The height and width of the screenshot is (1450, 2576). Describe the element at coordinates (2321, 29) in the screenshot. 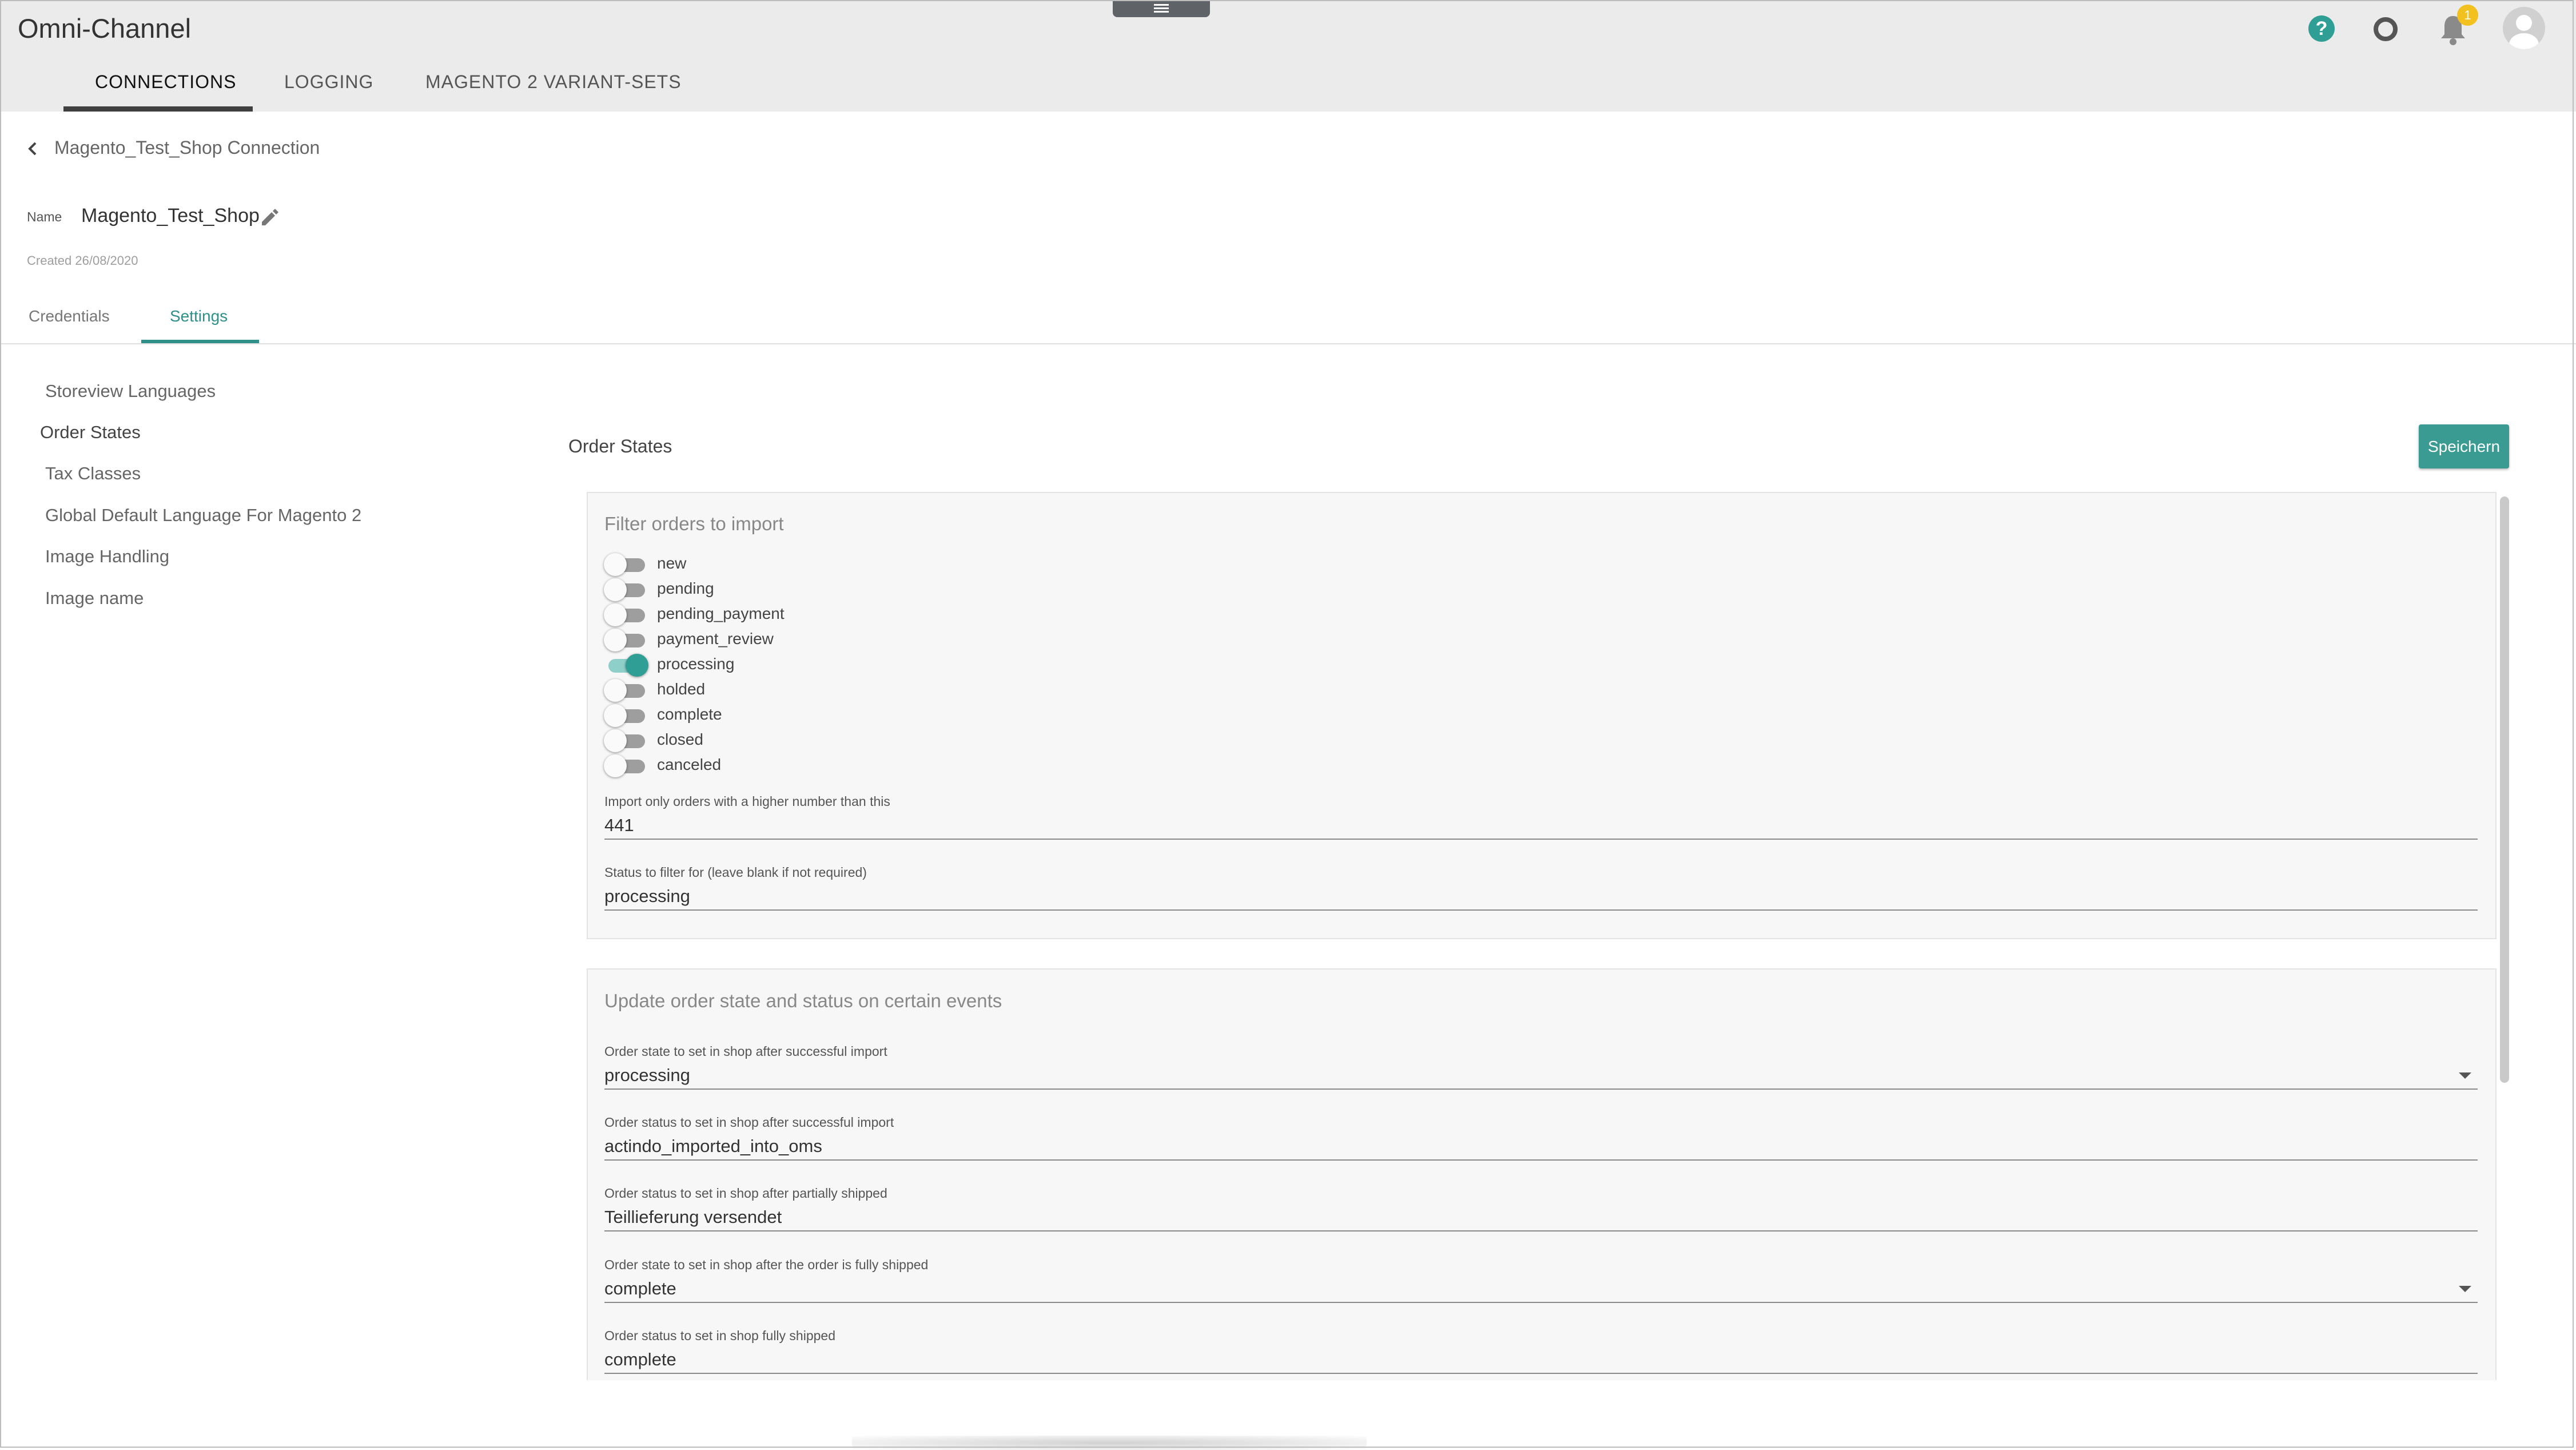

I see `help-icon: ?` at that location.